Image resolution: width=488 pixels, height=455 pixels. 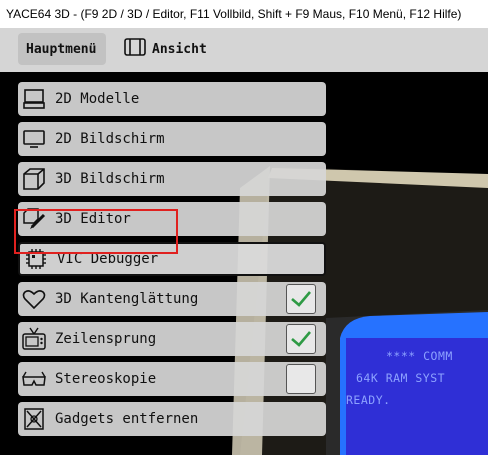 I want to click on tab-label: Ansicht, so click(x=179, y=49).